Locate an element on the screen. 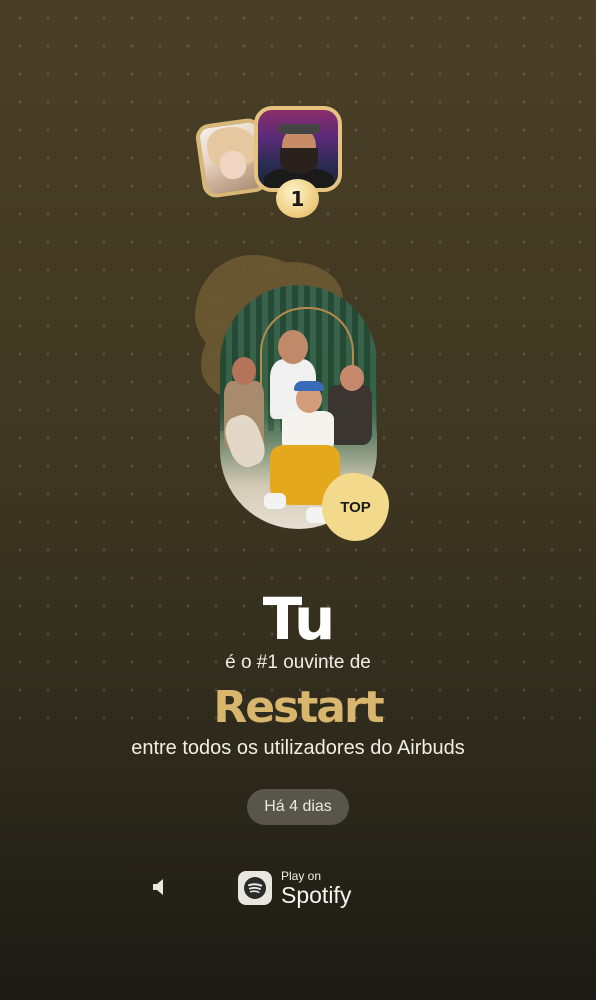 This screenshot has height=1000, width=596. play-on-spotify-button: Play on Spotify is located at coordinates (303, 888).